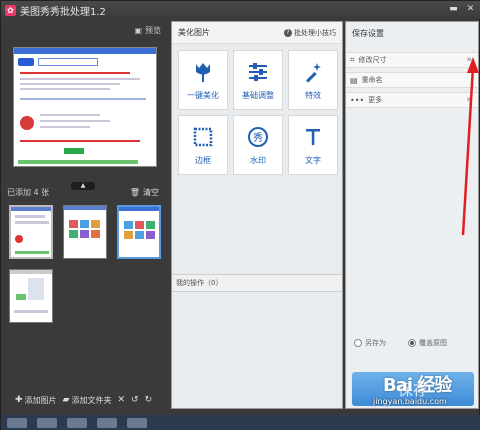  What do you see at coordinates (313, 72) in the screenshot?
I see `magic-wand-icon` at bounding box center [313, 72].